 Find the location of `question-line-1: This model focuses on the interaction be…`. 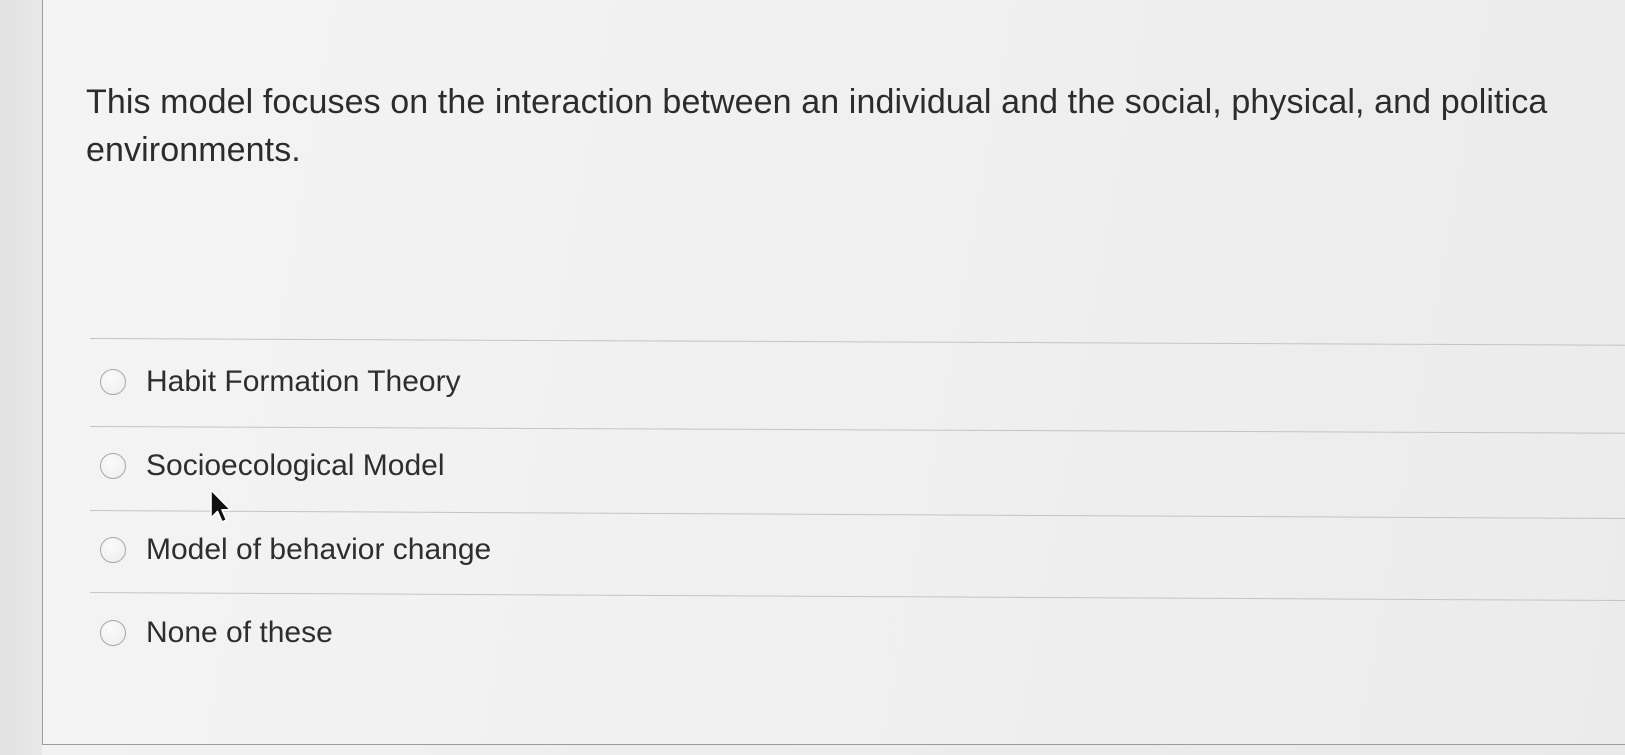

question-line-1: This model focuses on the interaction be… is located at coordinates (817, 102).